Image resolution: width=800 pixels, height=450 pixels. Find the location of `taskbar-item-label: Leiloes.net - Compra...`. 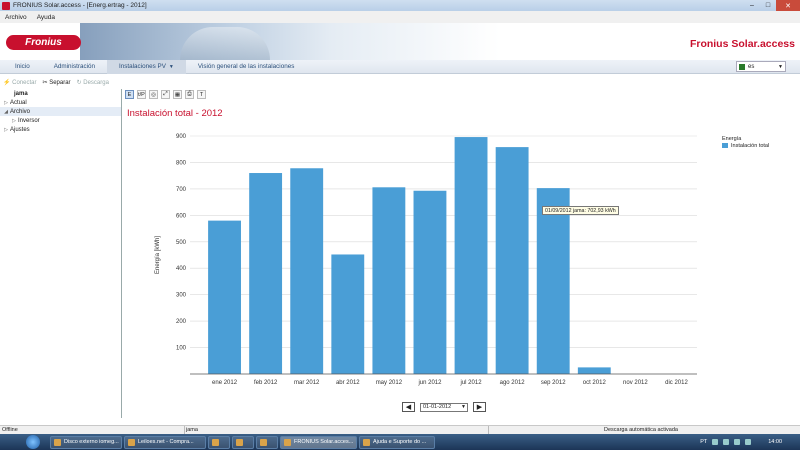

taskbar-item-label: Leiloes.net - Compra... is located at coordinates (166, 442).